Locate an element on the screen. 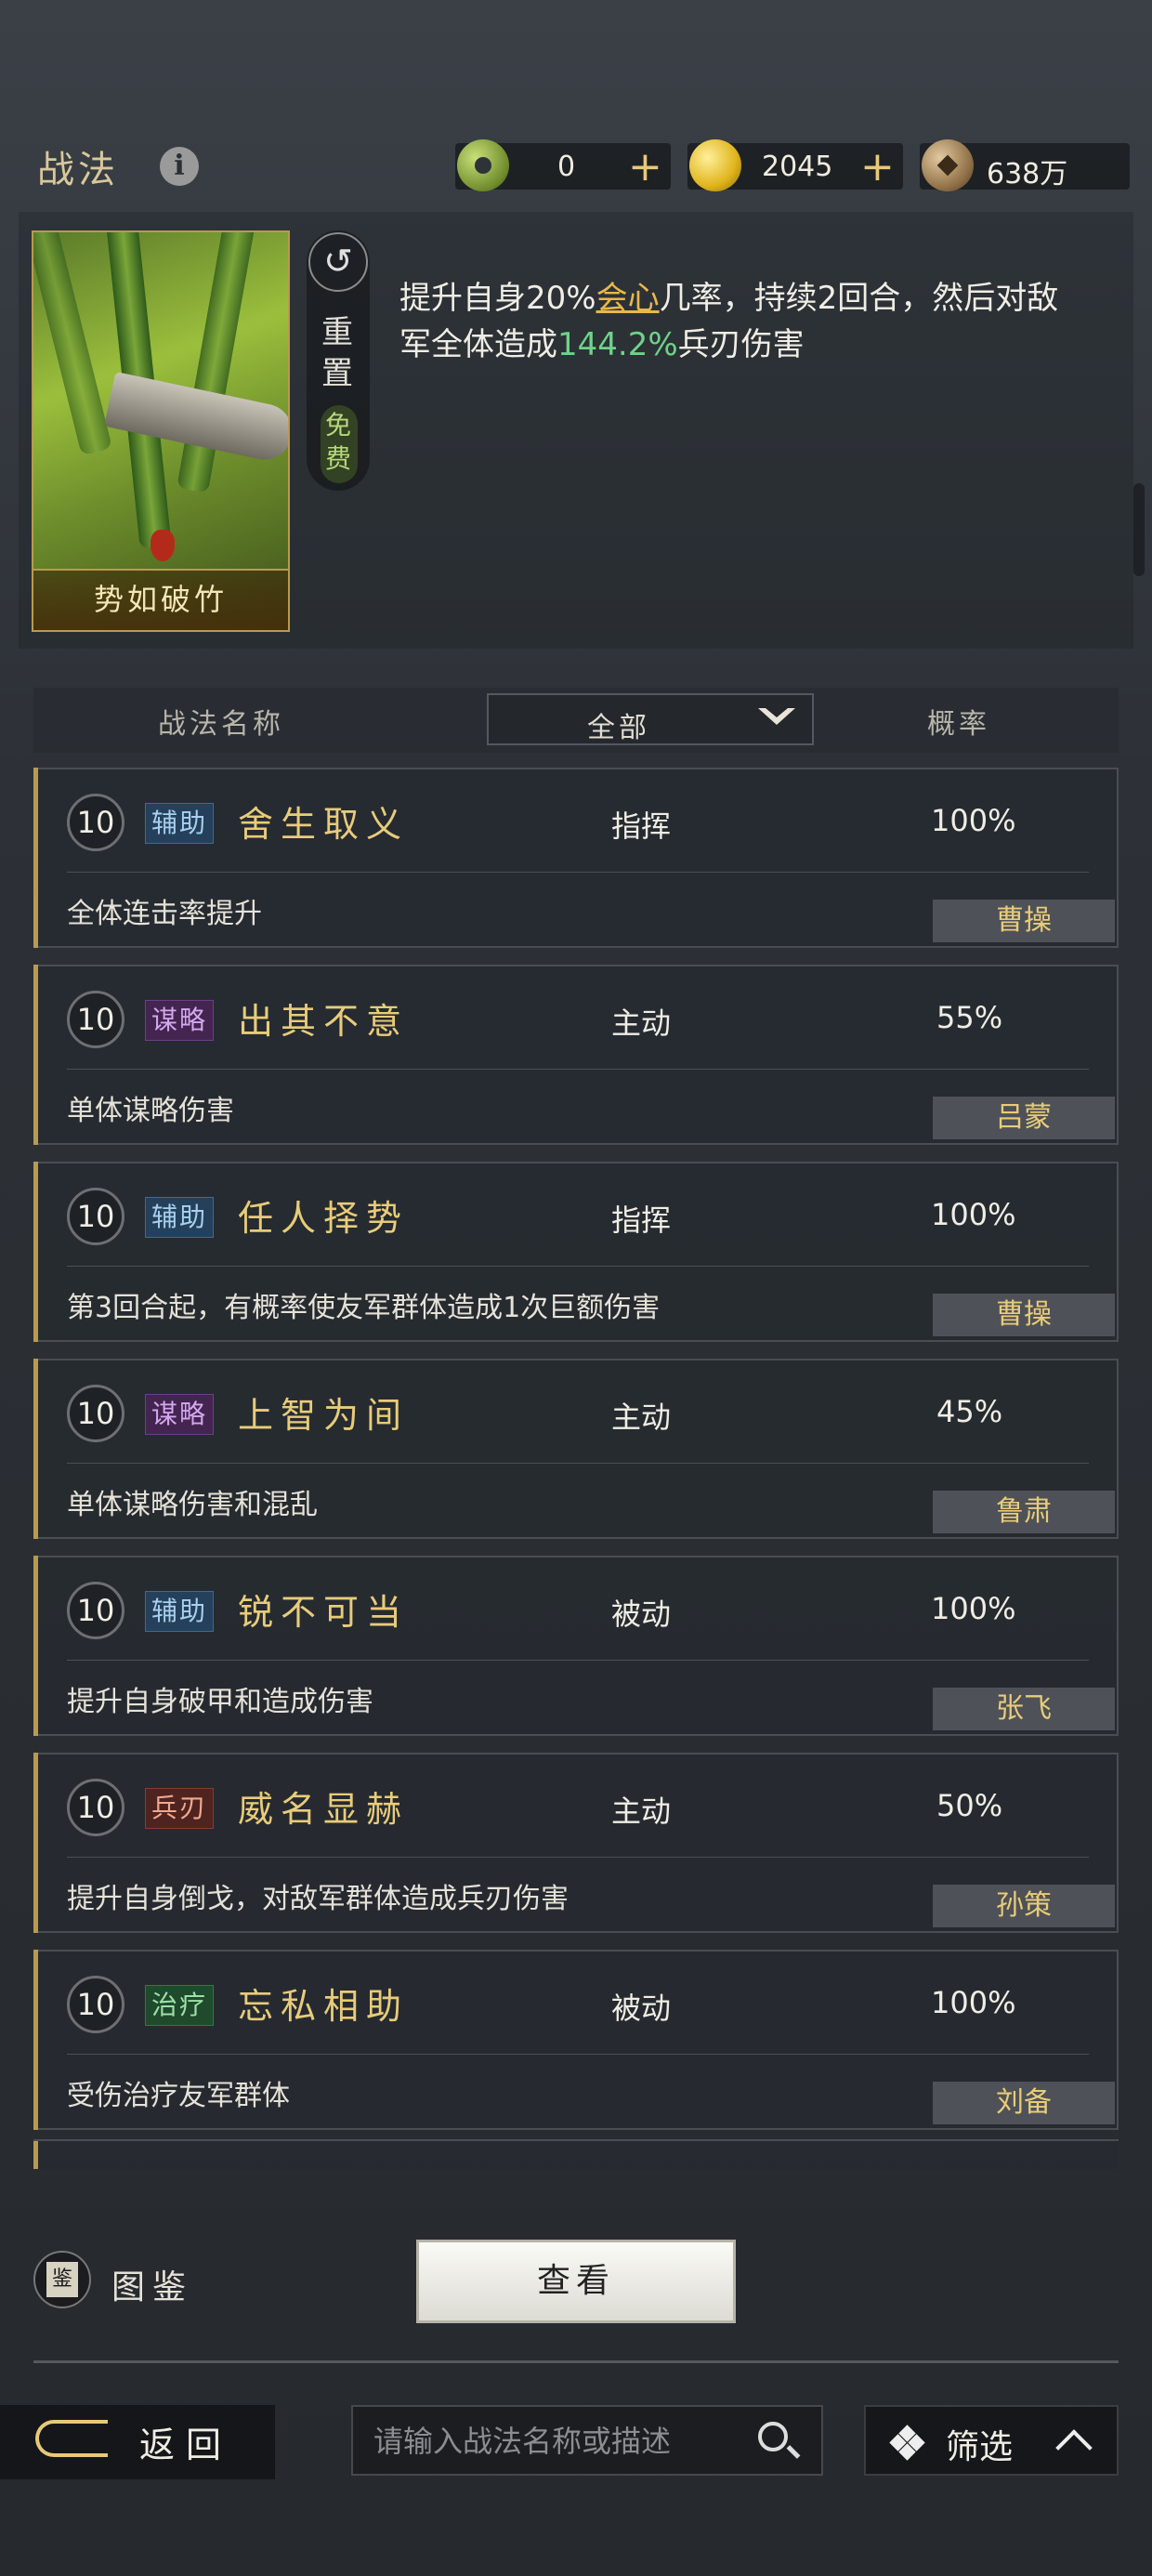 The height and width of the screenshot is (2576, 1152). search-box is located at coordinates (587, 2440).